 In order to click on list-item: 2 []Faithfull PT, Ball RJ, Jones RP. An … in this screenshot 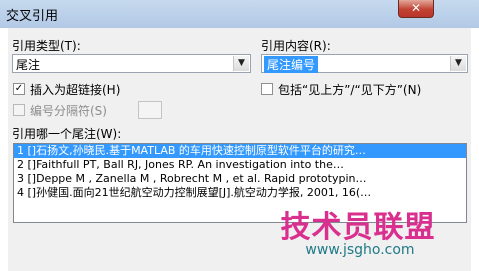, I will do `click(240, 165)`.